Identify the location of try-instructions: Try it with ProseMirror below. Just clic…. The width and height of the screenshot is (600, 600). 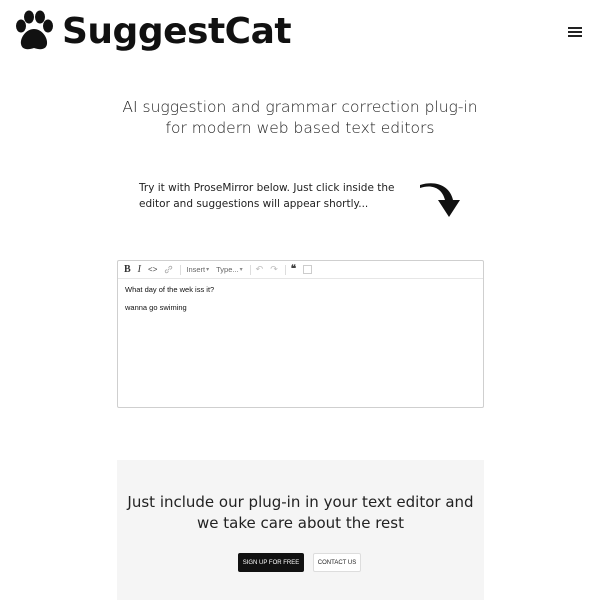
(267, 196).